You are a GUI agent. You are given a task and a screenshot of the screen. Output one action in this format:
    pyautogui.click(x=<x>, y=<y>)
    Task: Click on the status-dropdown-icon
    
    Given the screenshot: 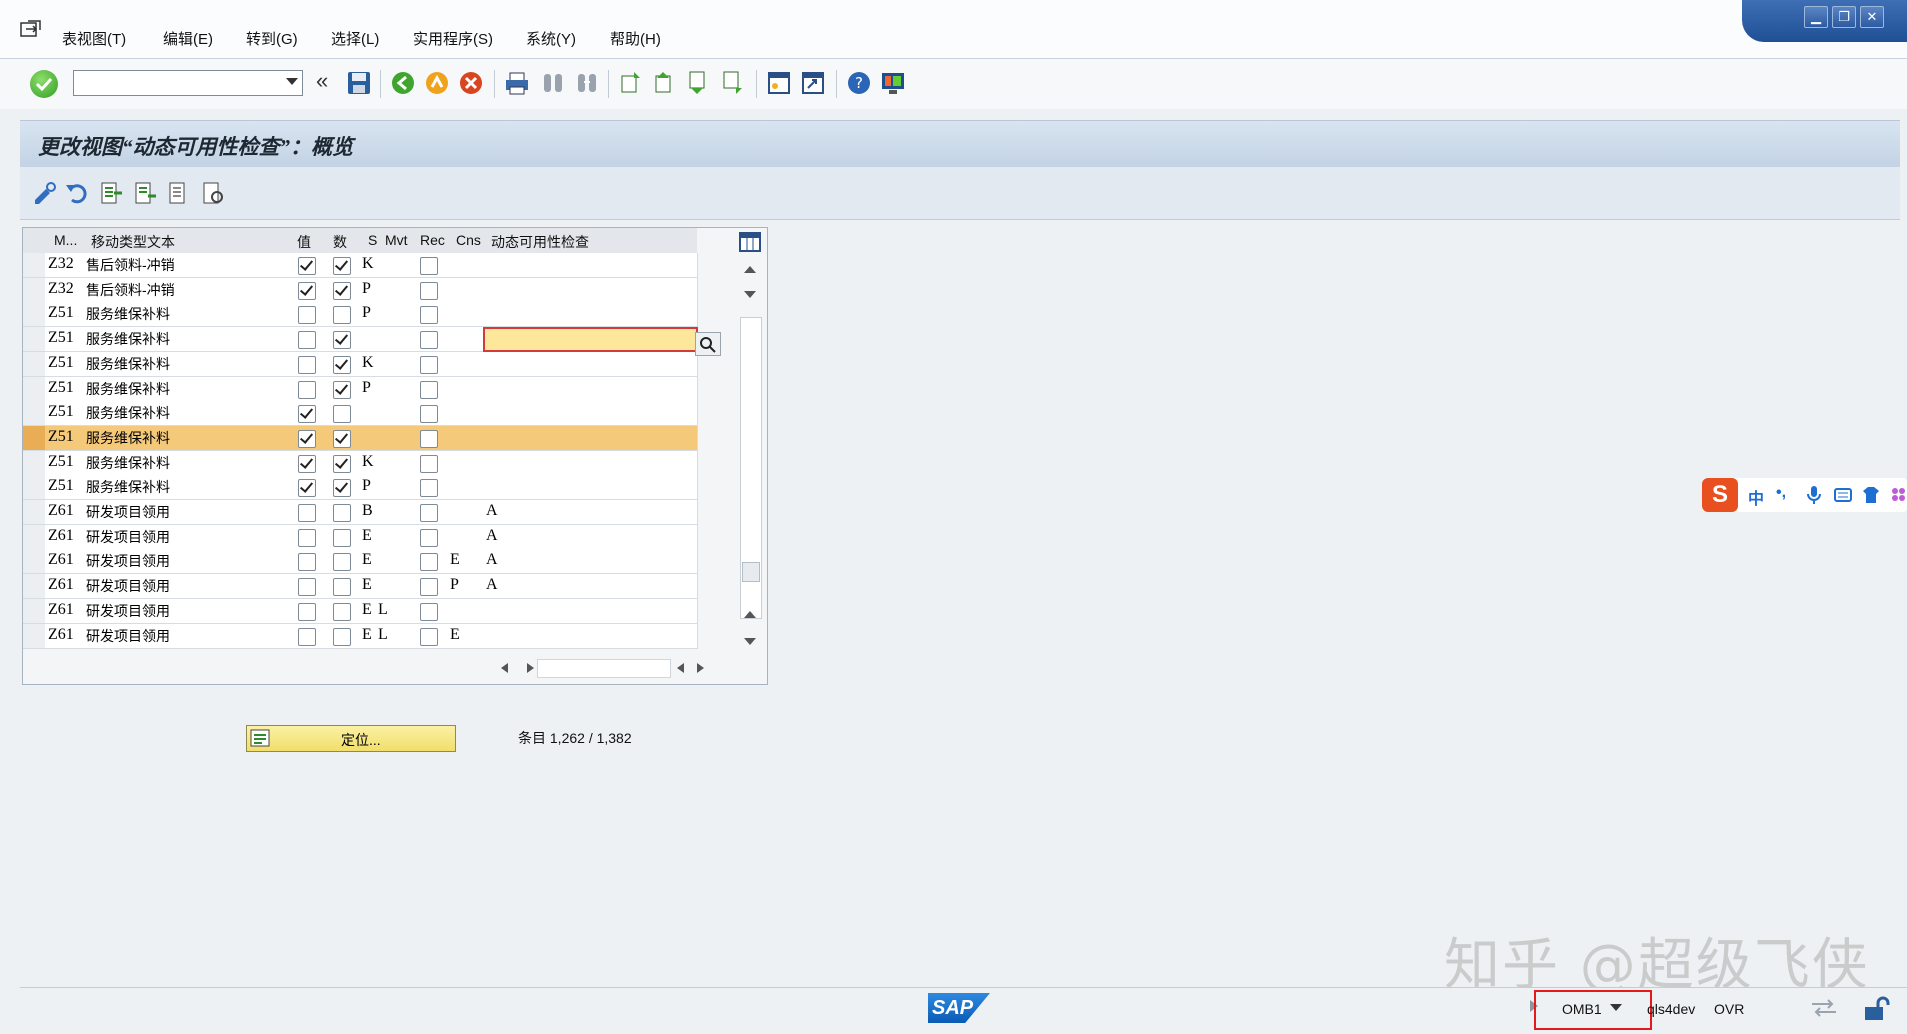 What is the action you would take?
    pyautogui.click(x=1616, y=1007)
    